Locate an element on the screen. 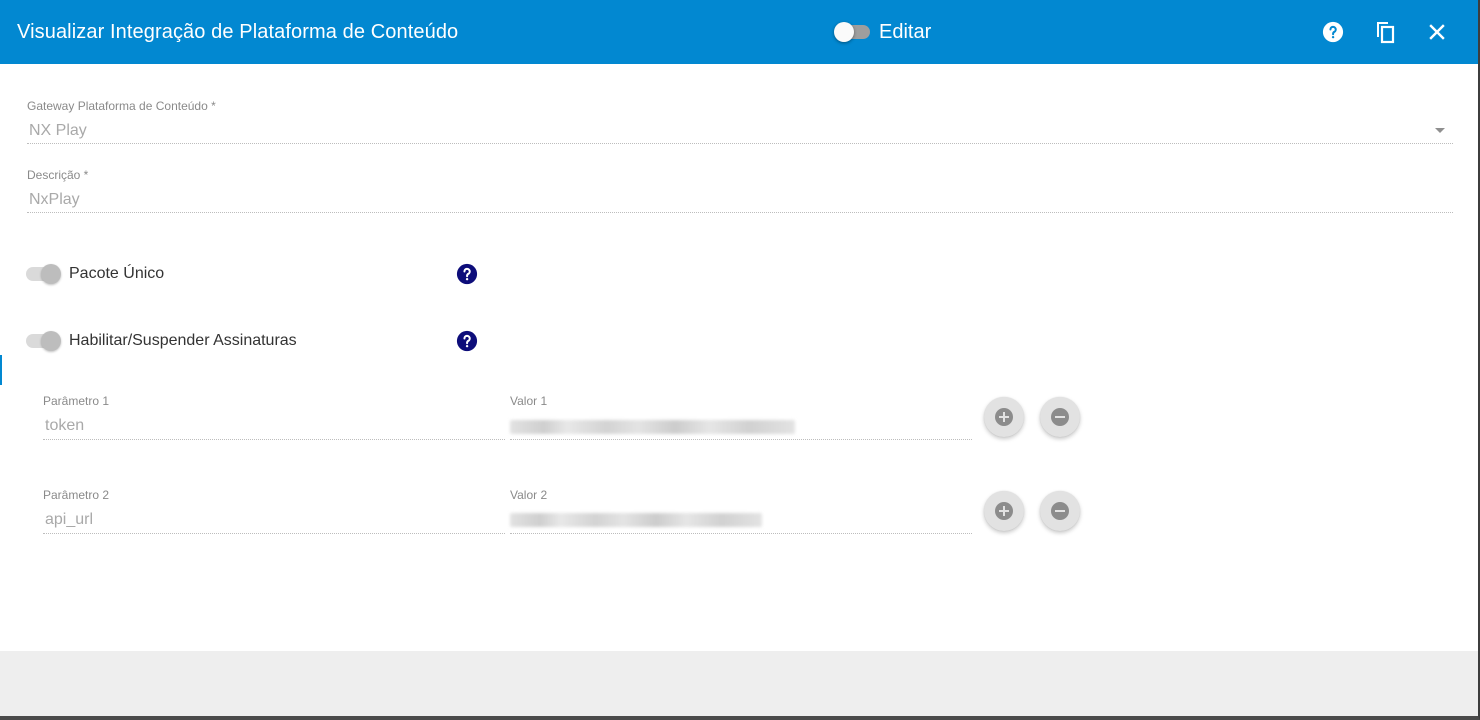 This screenshot has width=1480, height=720. remove-parameter-2-button is located at coordinates (1060, 511).